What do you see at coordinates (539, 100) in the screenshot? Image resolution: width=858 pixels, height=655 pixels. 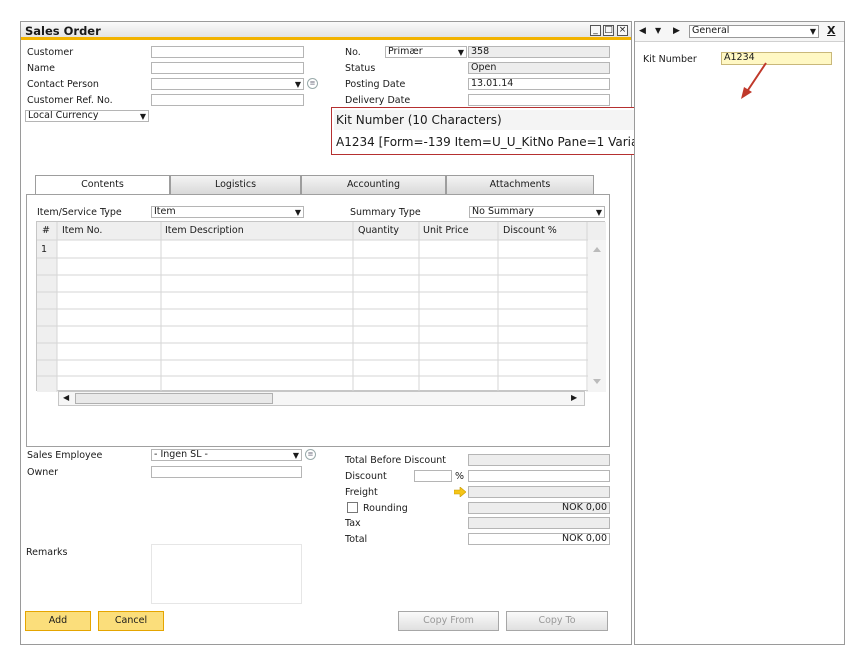 I see `delivery-date-input` at bounding box center [539, 100].